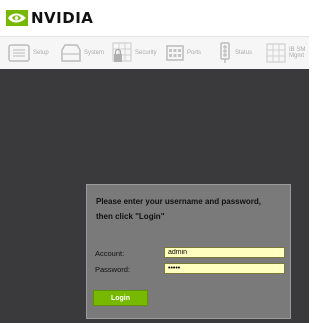  Describe the element at coordinates (41, 53) in the screenshot. I see `toolbar-label-setup: Setup` at that location.